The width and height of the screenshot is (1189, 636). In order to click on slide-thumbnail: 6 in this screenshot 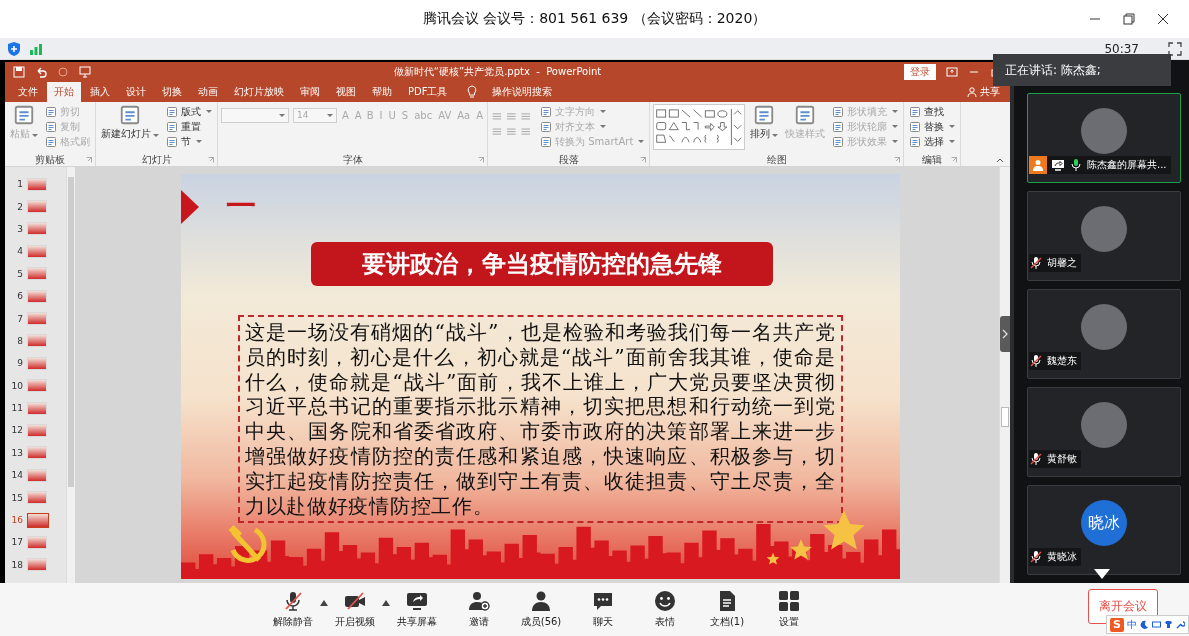, I will do `click(35, 296)`.